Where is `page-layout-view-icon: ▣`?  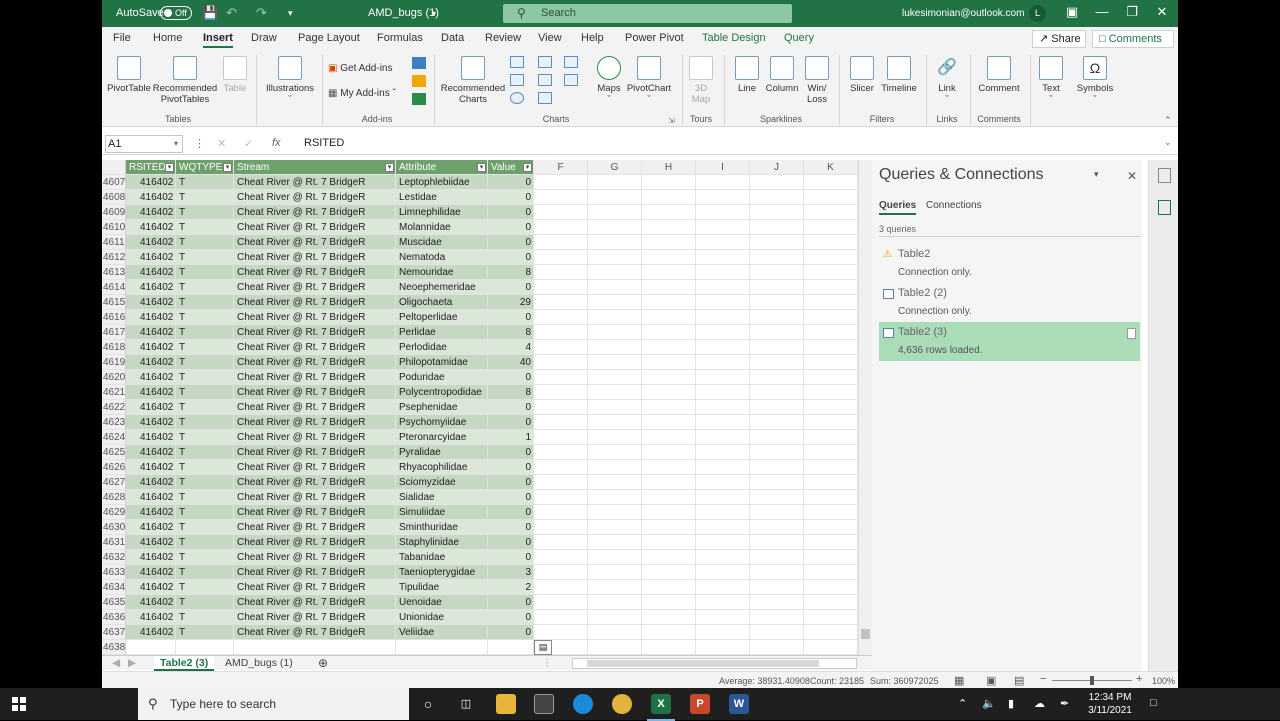 page-layout-view-icon: ▣ is located at coordinates (991, 680).